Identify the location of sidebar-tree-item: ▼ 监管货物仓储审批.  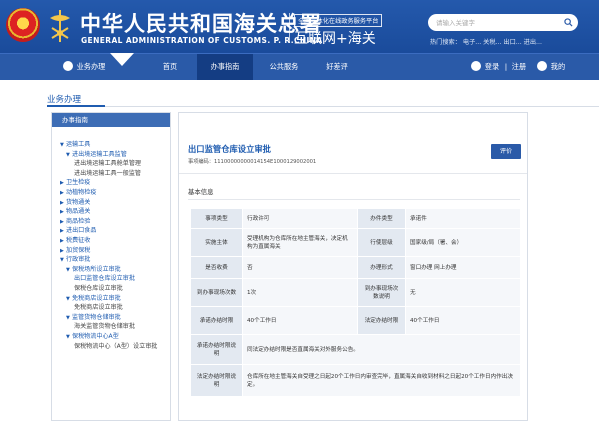
(93, 318).